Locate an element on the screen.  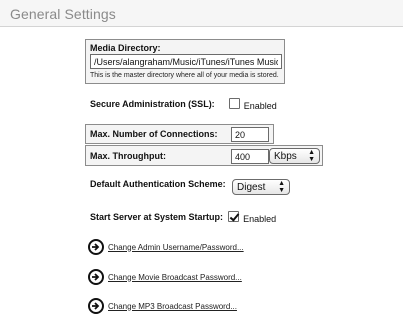
media-directory-input is located at coordinates (186, 61).